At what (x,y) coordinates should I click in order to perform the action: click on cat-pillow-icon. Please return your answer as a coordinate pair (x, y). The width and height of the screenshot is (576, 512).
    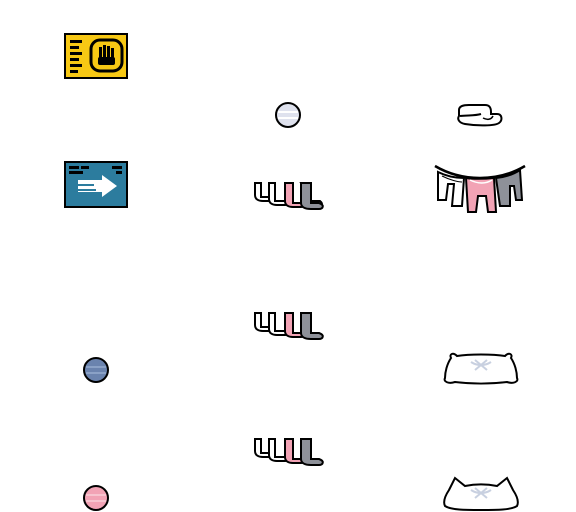
    Looking at the image, I should click on (481, 494).